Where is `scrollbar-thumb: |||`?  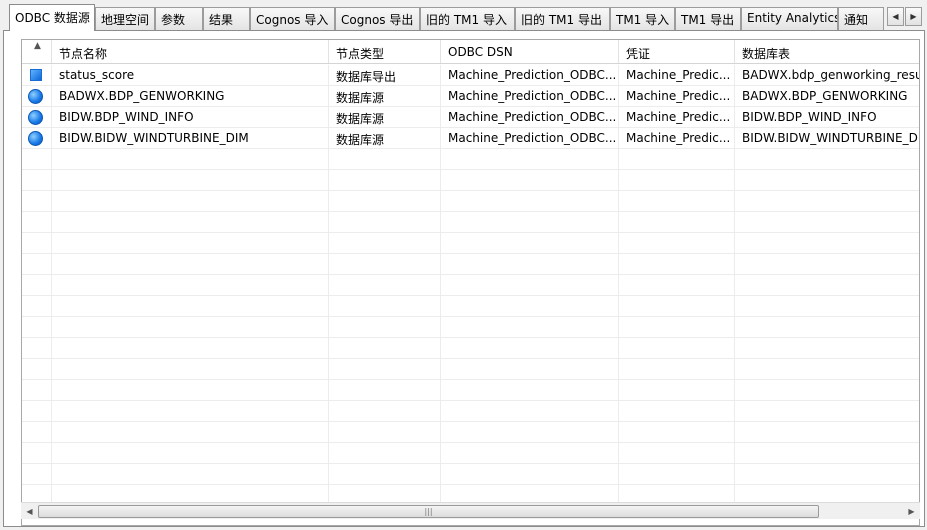 scrollbar-thumb: ||| is located at coordinates (428, 511).